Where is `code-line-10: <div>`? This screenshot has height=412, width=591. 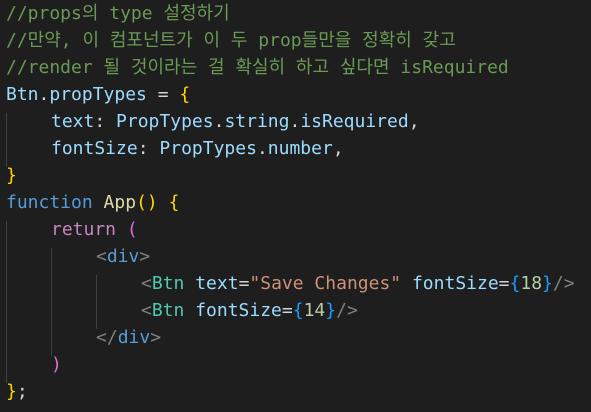 code-line-10: <div> is located at coordinates (123, 256).